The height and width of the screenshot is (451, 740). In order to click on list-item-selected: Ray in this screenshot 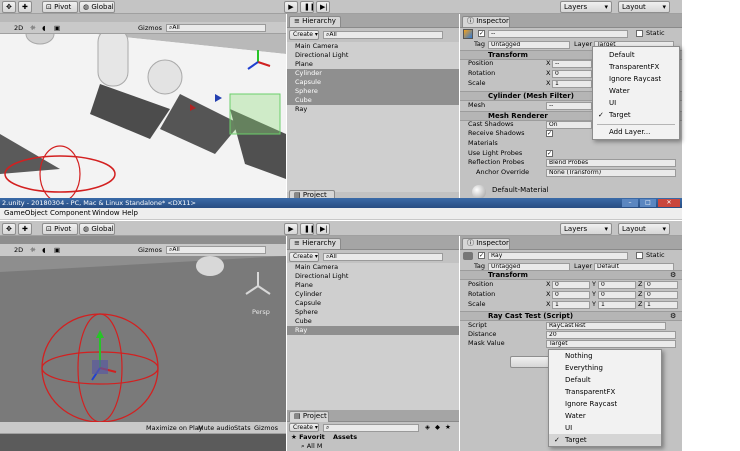, I will do `click(373, 330)`.